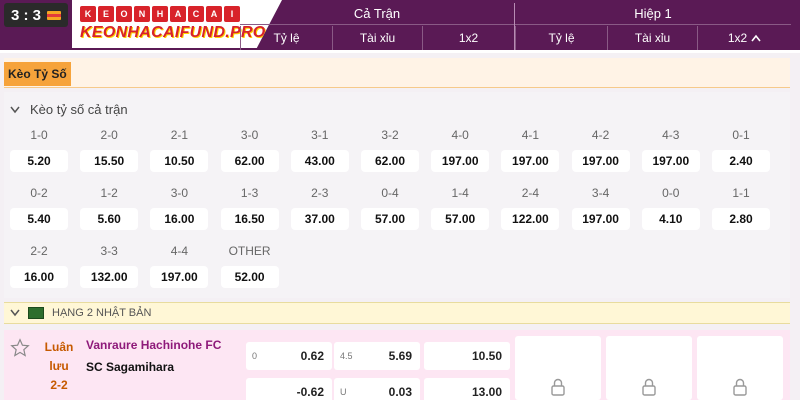  Describe the element at coordinates (468, 38) in the screenshot. I see `col-full-1x2: 1x2` at that location.